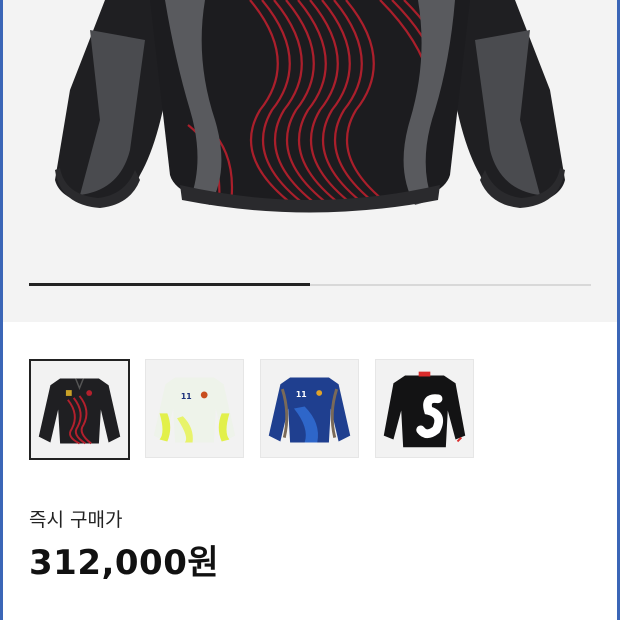 Image resolution: width=620 pixels, height=620 pixels. I want to click on instant-buy-price-value: 312,000원, so click(124, 563).